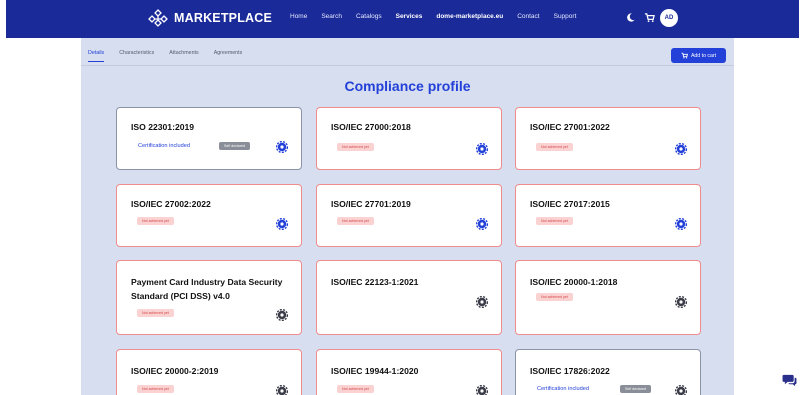 The height and width of the screenshot is (395, 805). I want to click on logo-text: MARKETPLACE, so click(223, 18).